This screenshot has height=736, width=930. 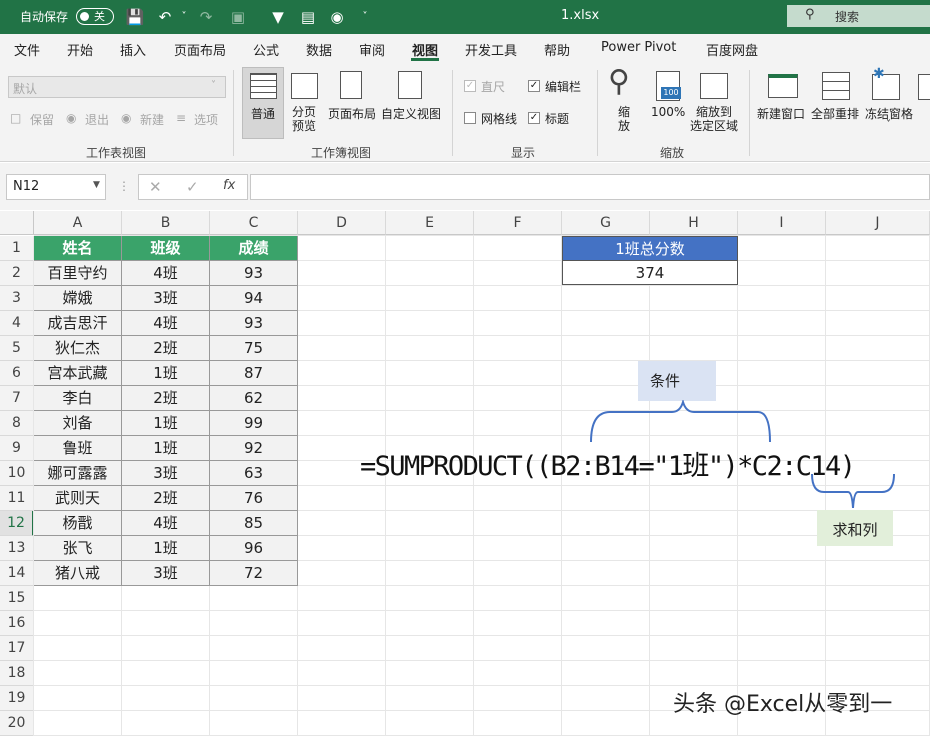 I want to click on redo-icon: ↷, so click(x=206, y=17).